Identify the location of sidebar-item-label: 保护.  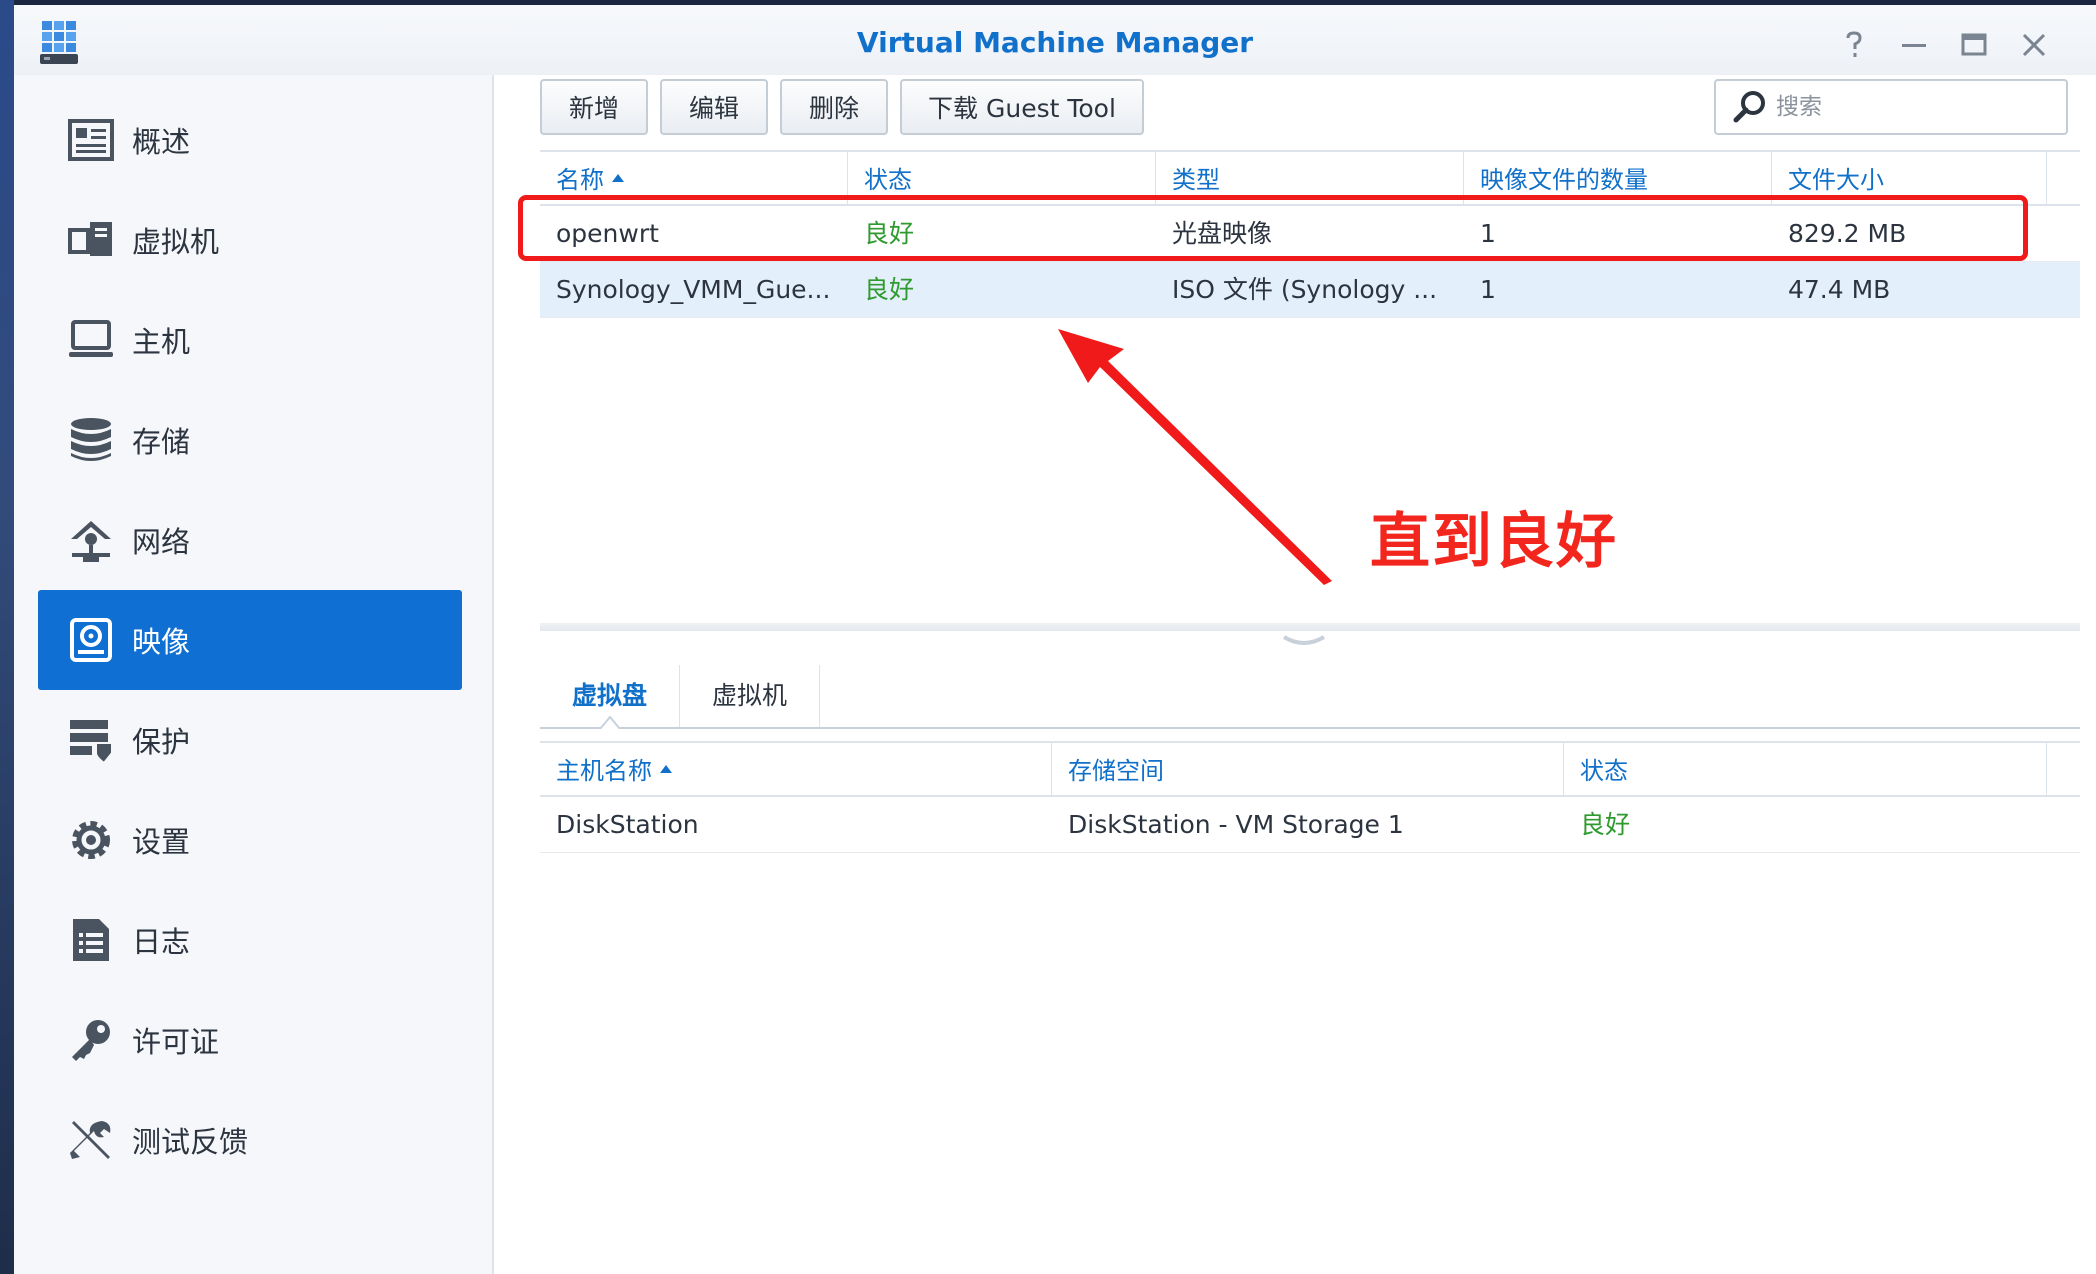
(161, 742).